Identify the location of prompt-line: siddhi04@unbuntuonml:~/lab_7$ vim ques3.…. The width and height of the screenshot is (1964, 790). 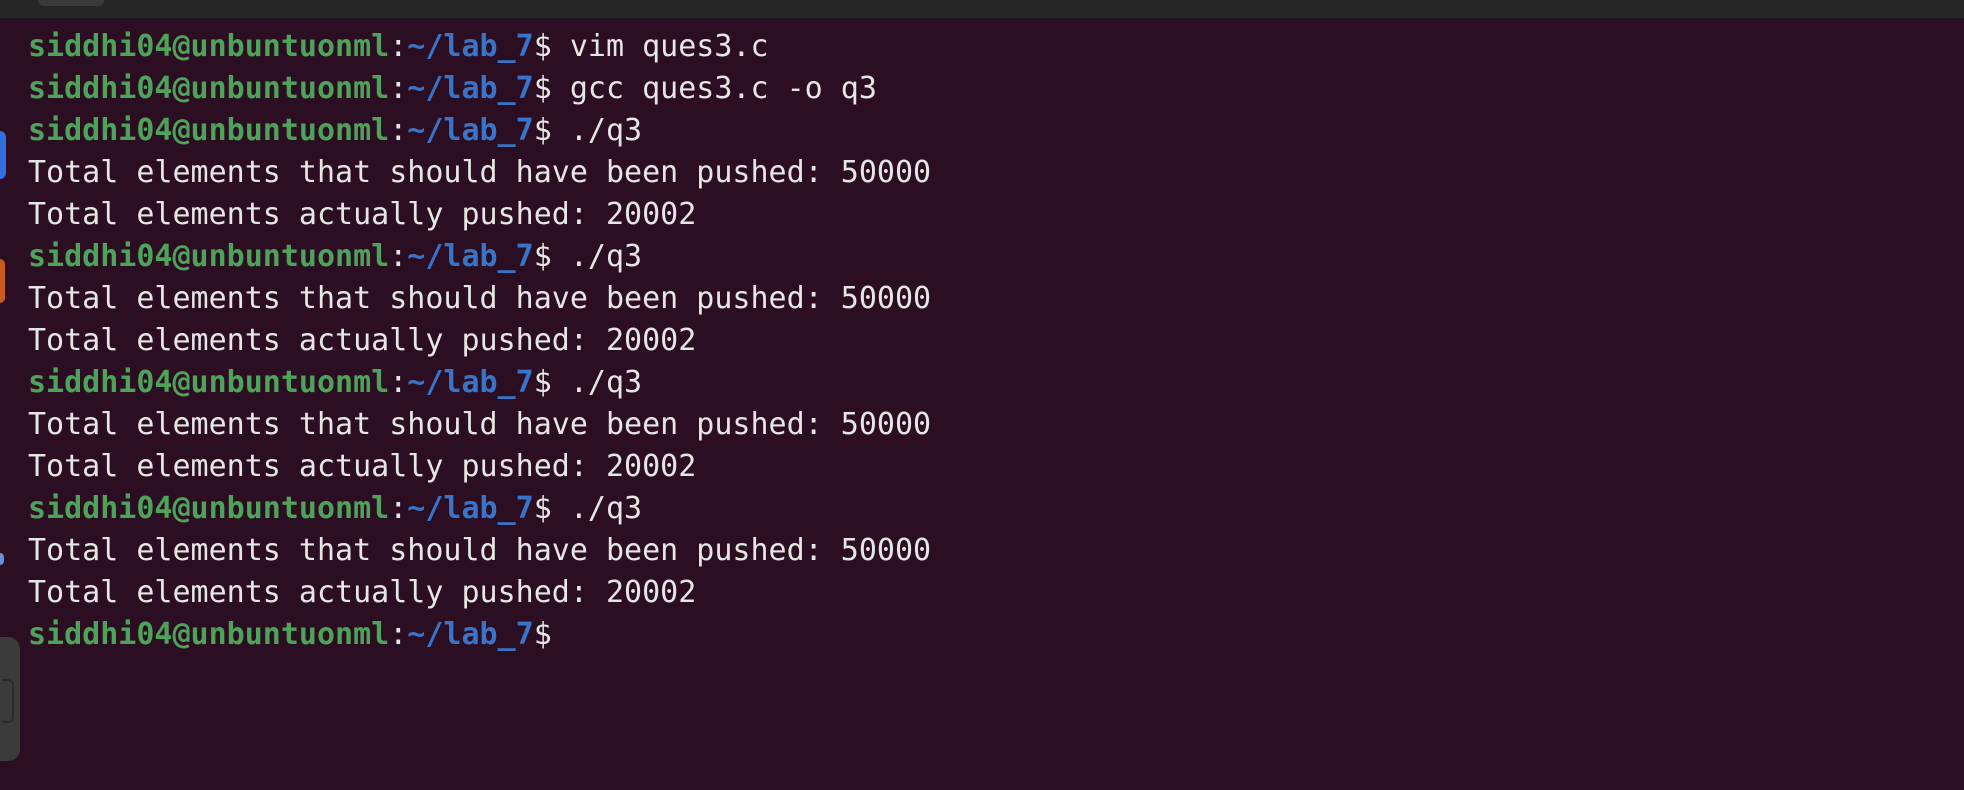
(988, 47).